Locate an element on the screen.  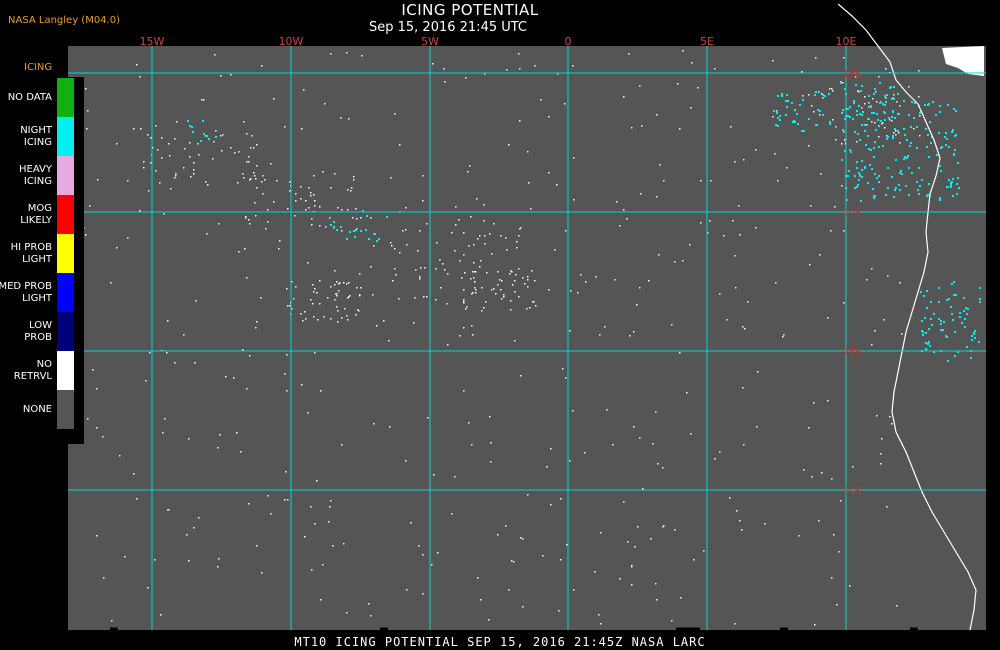
legend-item-label: NO DATA is located at coordinates (29, 97).